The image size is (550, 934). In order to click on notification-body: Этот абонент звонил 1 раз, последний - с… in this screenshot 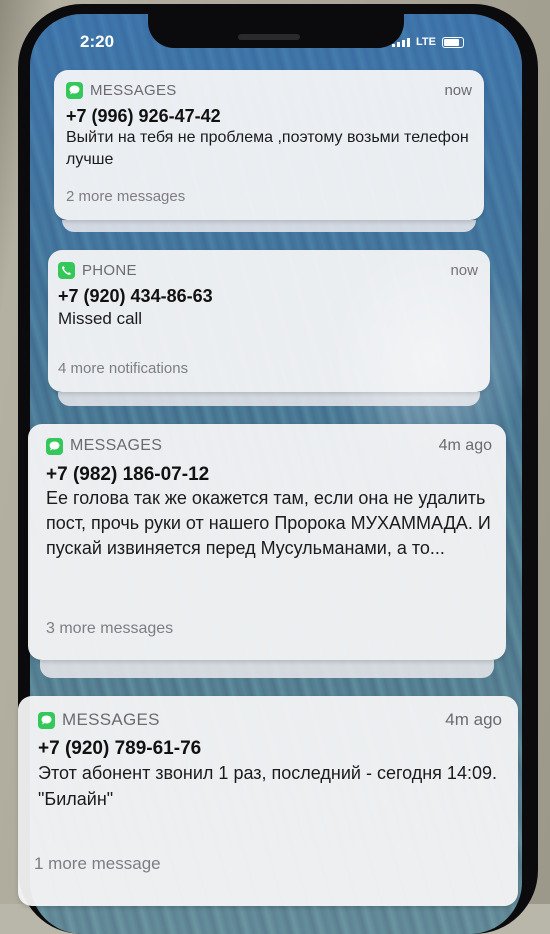, I will do `click(267, 786)`.